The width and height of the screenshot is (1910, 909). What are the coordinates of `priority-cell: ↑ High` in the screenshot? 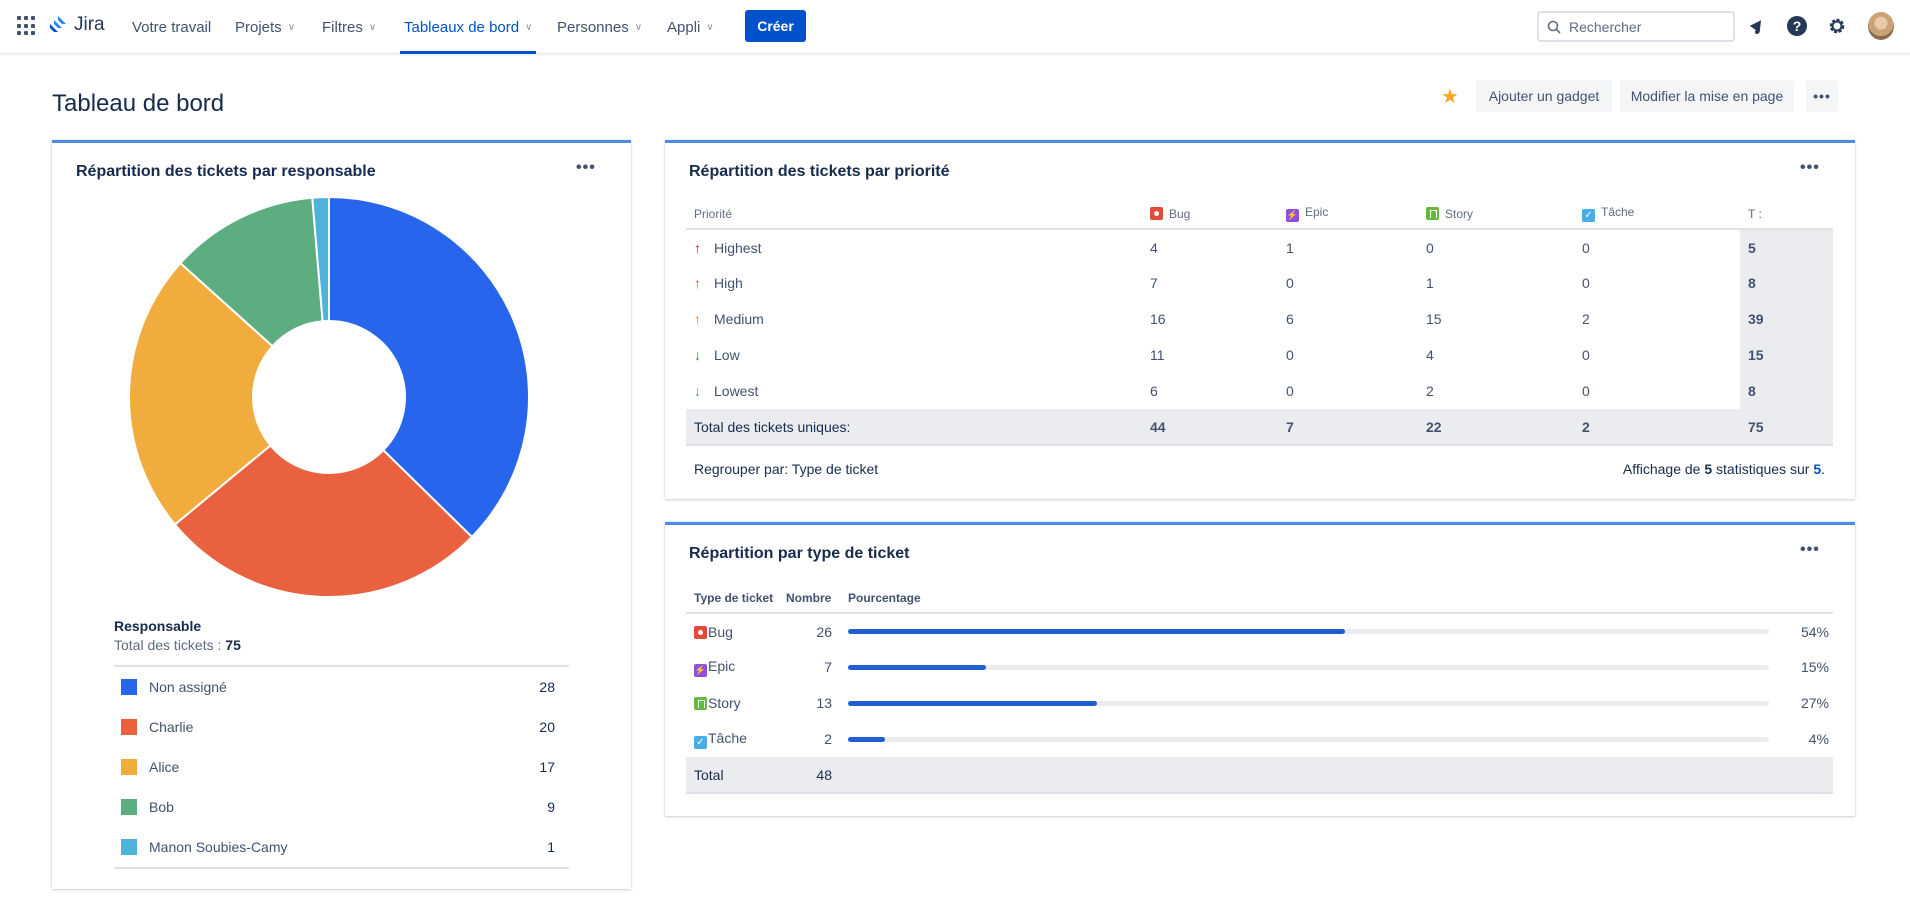 It's located at (914, 283).